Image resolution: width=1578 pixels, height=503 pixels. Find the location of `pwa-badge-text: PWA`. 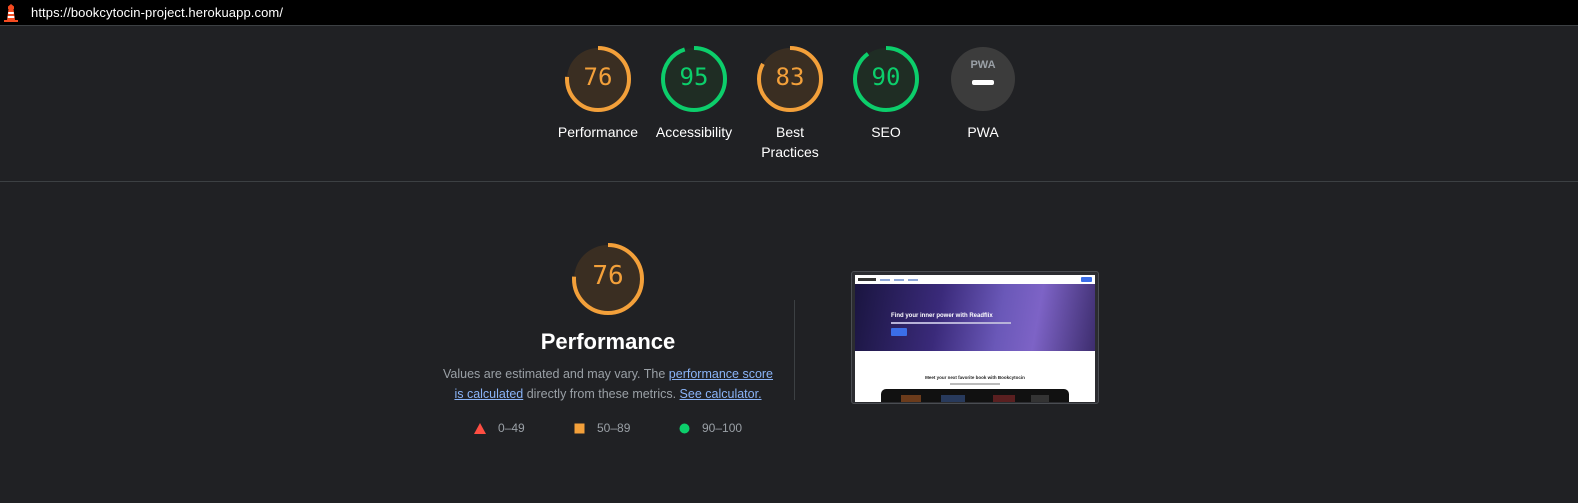

pwa-badge-text: PWA is located at coordinates (982, 65).